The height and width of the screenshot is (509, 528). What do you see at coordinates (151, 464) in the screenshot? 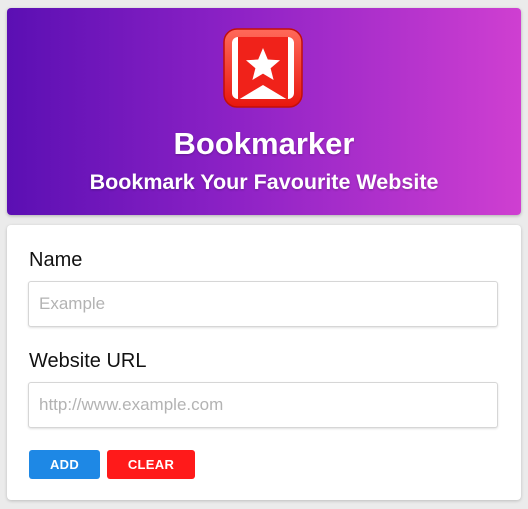
I see `clear-button: CLEAR` at bounding box center [151, 464].